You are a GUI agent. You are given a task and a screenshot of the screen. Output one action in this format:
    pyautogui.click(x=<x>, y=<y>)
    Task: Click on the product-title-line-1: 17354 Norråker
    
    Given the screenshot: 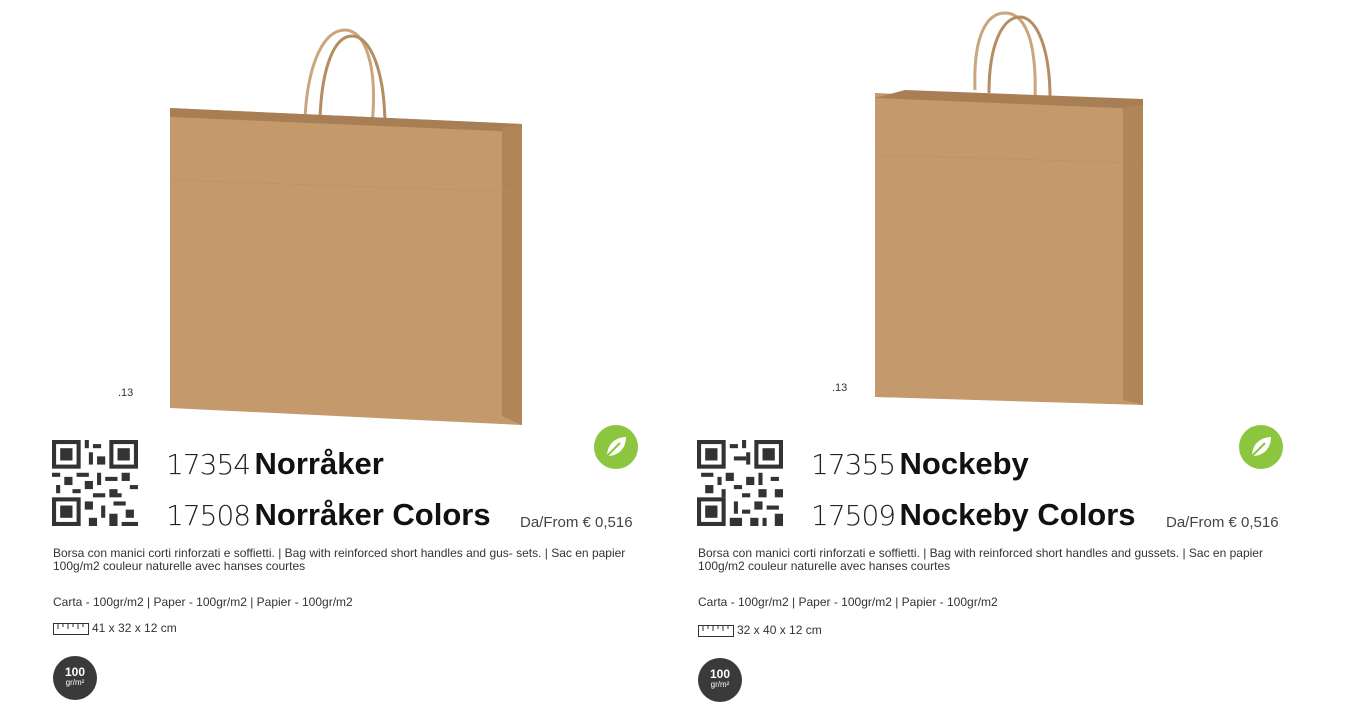 What is the action you would take?
    pyautogui.click(x=275, y=463)
    